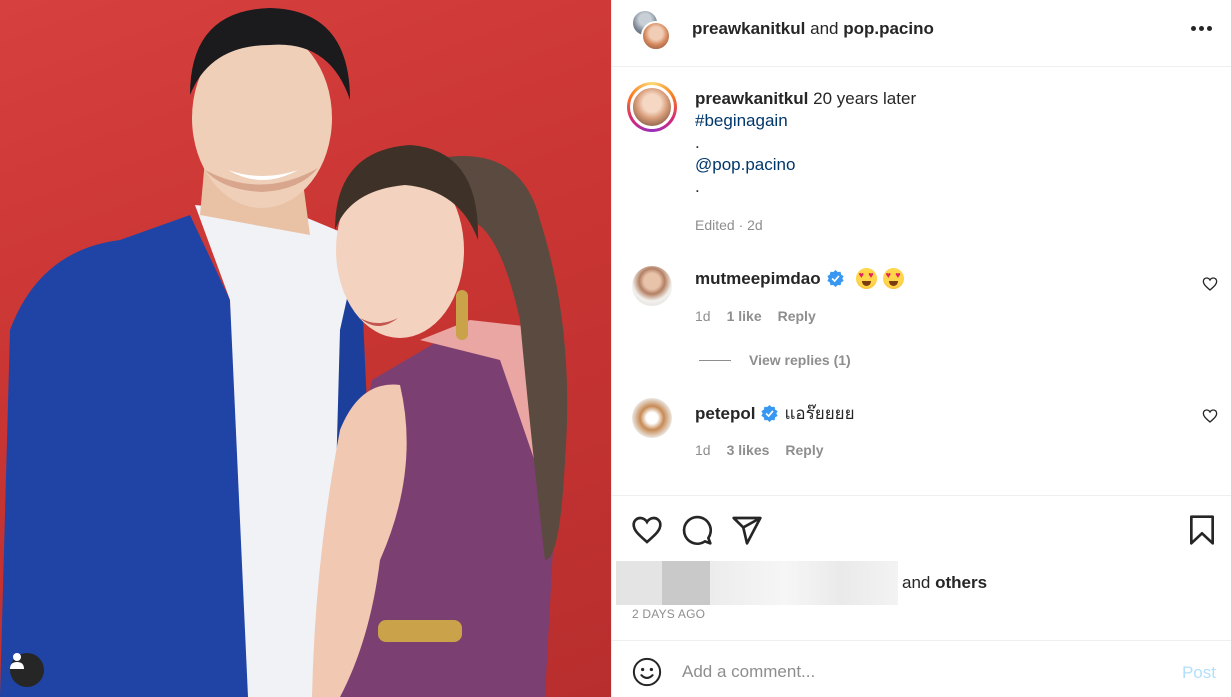 The width and height of the screenshot is (1231, 697). I want to click on view-replies-button: View replies (1), so click(775, 360).